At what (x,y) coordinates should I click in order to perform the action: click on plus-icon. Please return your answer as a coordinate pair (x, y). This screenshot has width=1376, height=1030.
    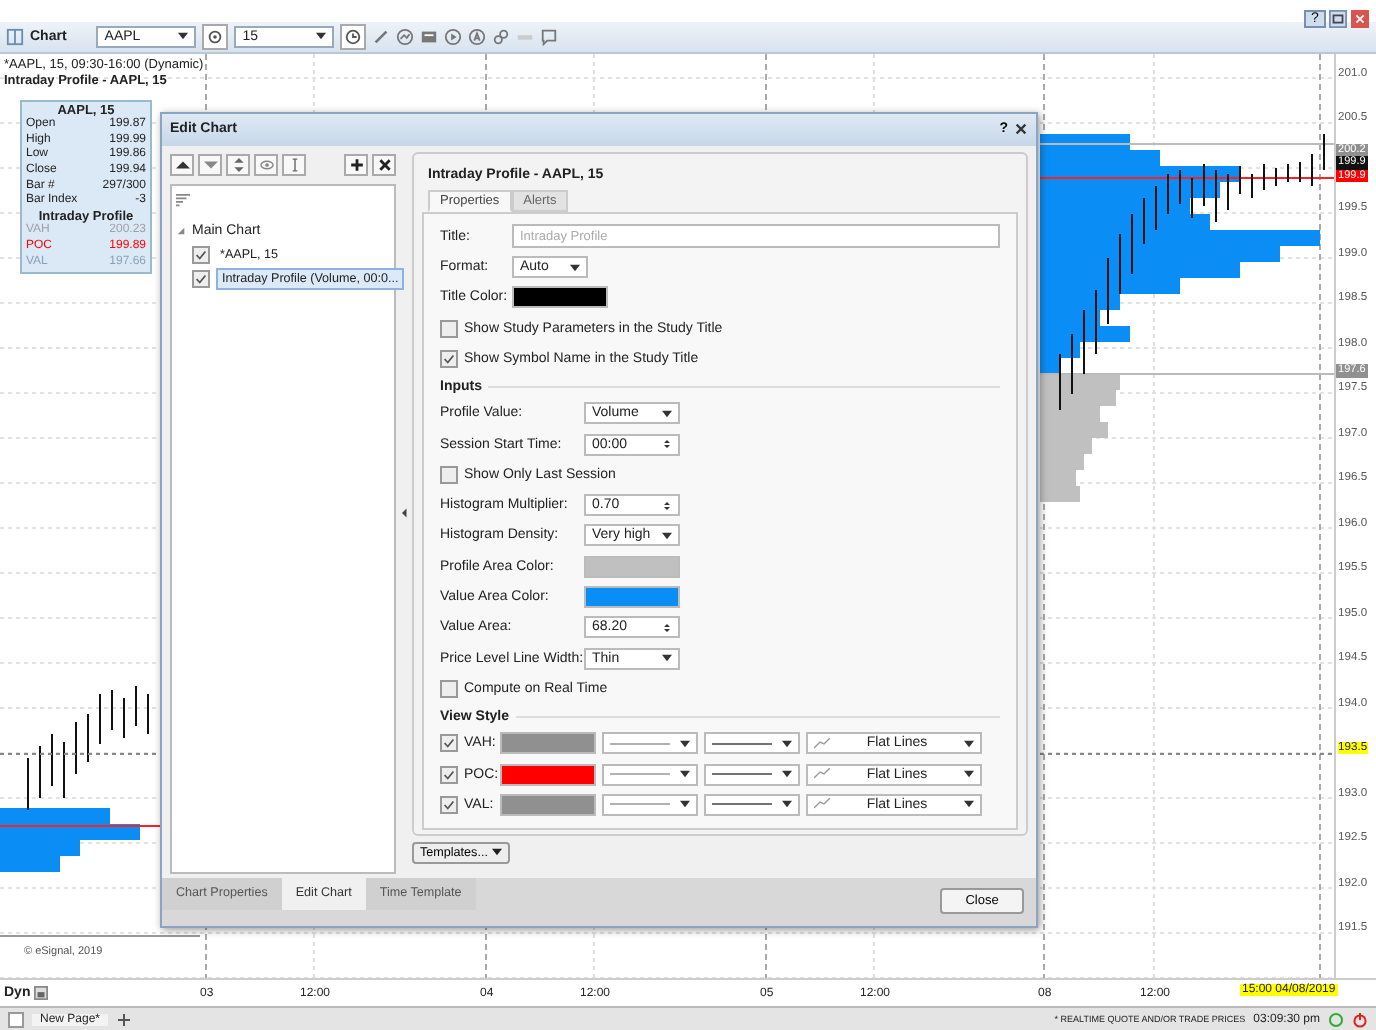
    Looking at the image, I should click on (356, 165).